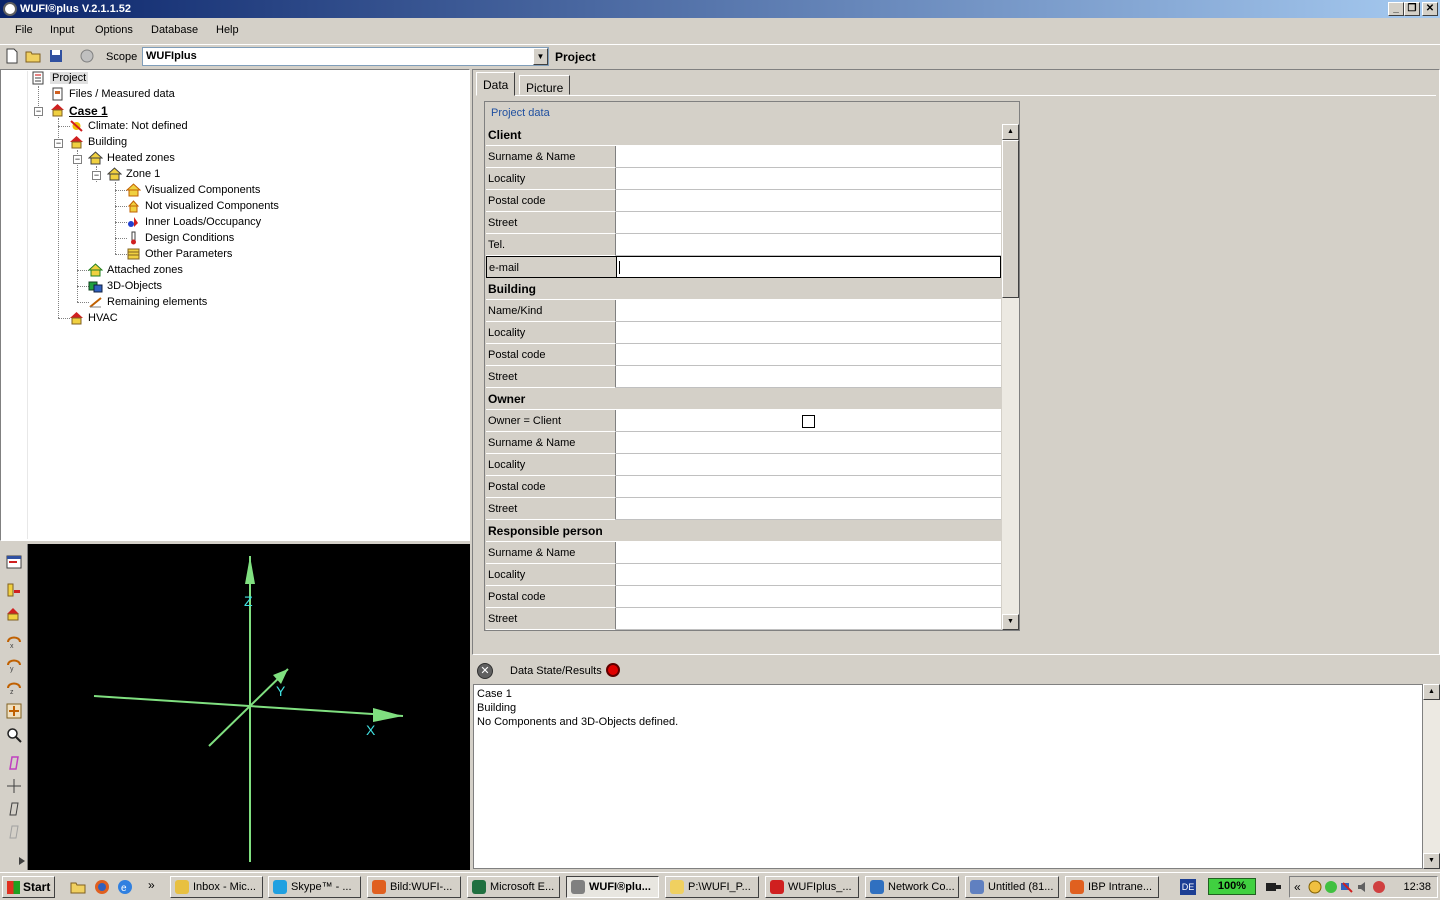  I want to click on tray-shield-icon, so click(1331, 887).